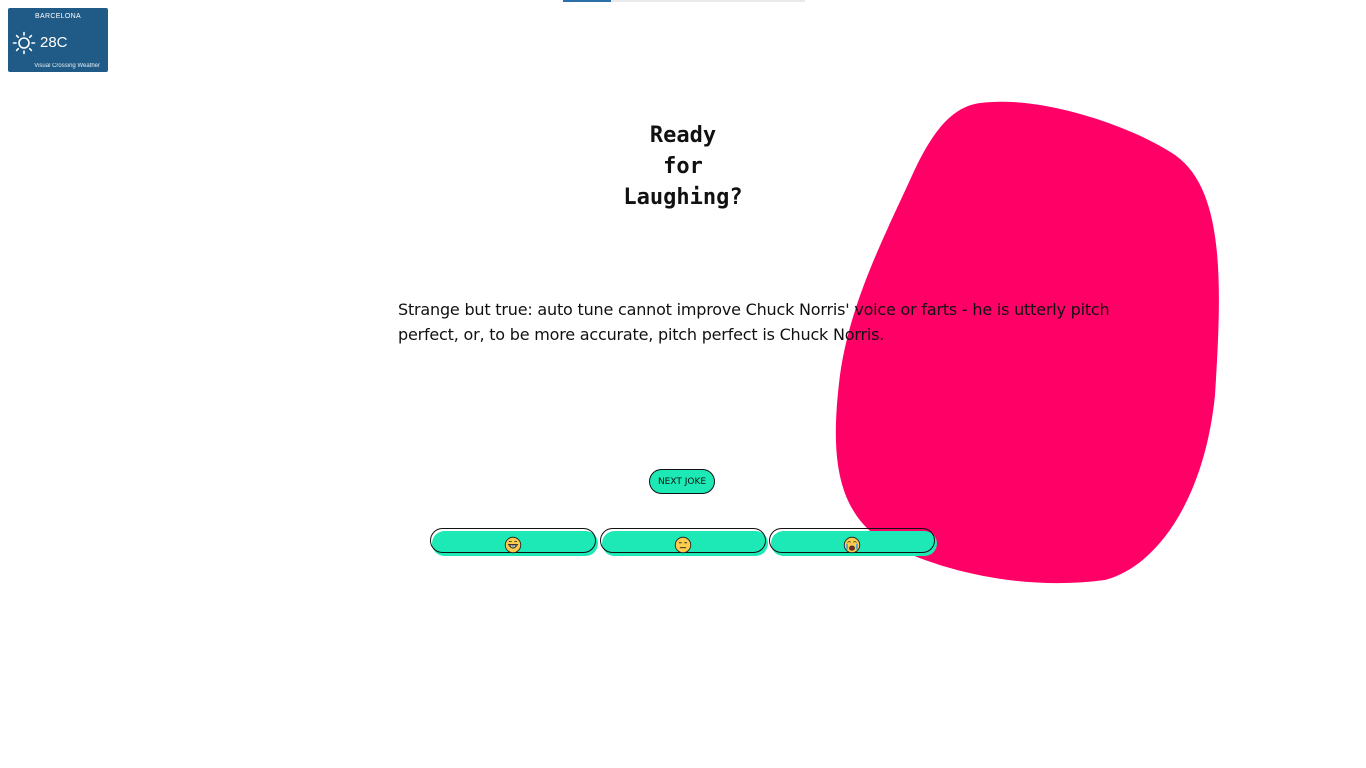 Image resolution: width=1366 pixels, height=768 pixels. Describe the element at coordinates (852, 545) in the screenshot. I see `crying-face-icon` at that location.